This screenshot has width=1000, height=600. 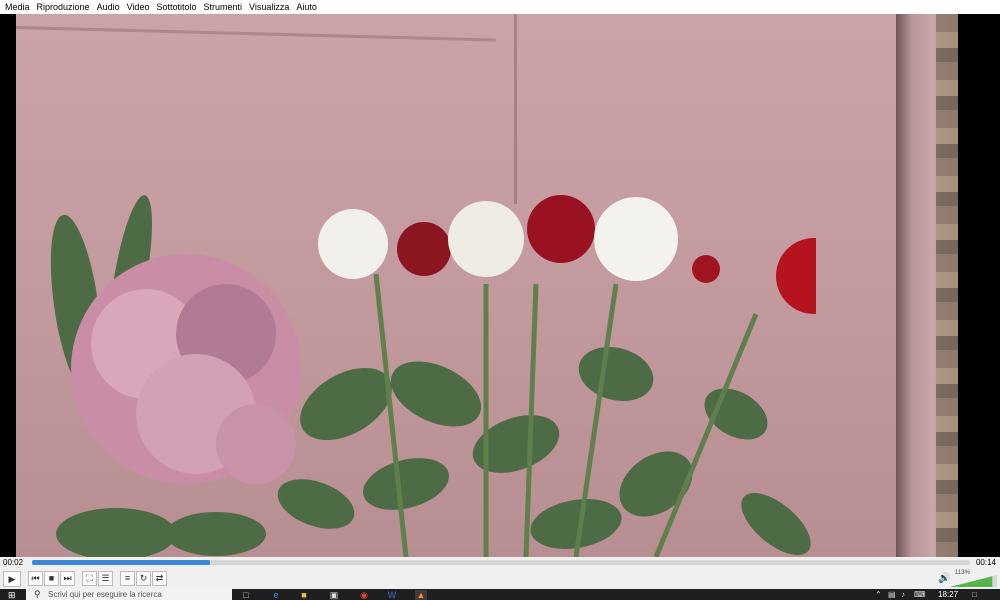 What do you see at coordinates (177, 7) in the screenshot?
I see `menu-subtitle: Sottotitolo` at bounding box center [177, 7].